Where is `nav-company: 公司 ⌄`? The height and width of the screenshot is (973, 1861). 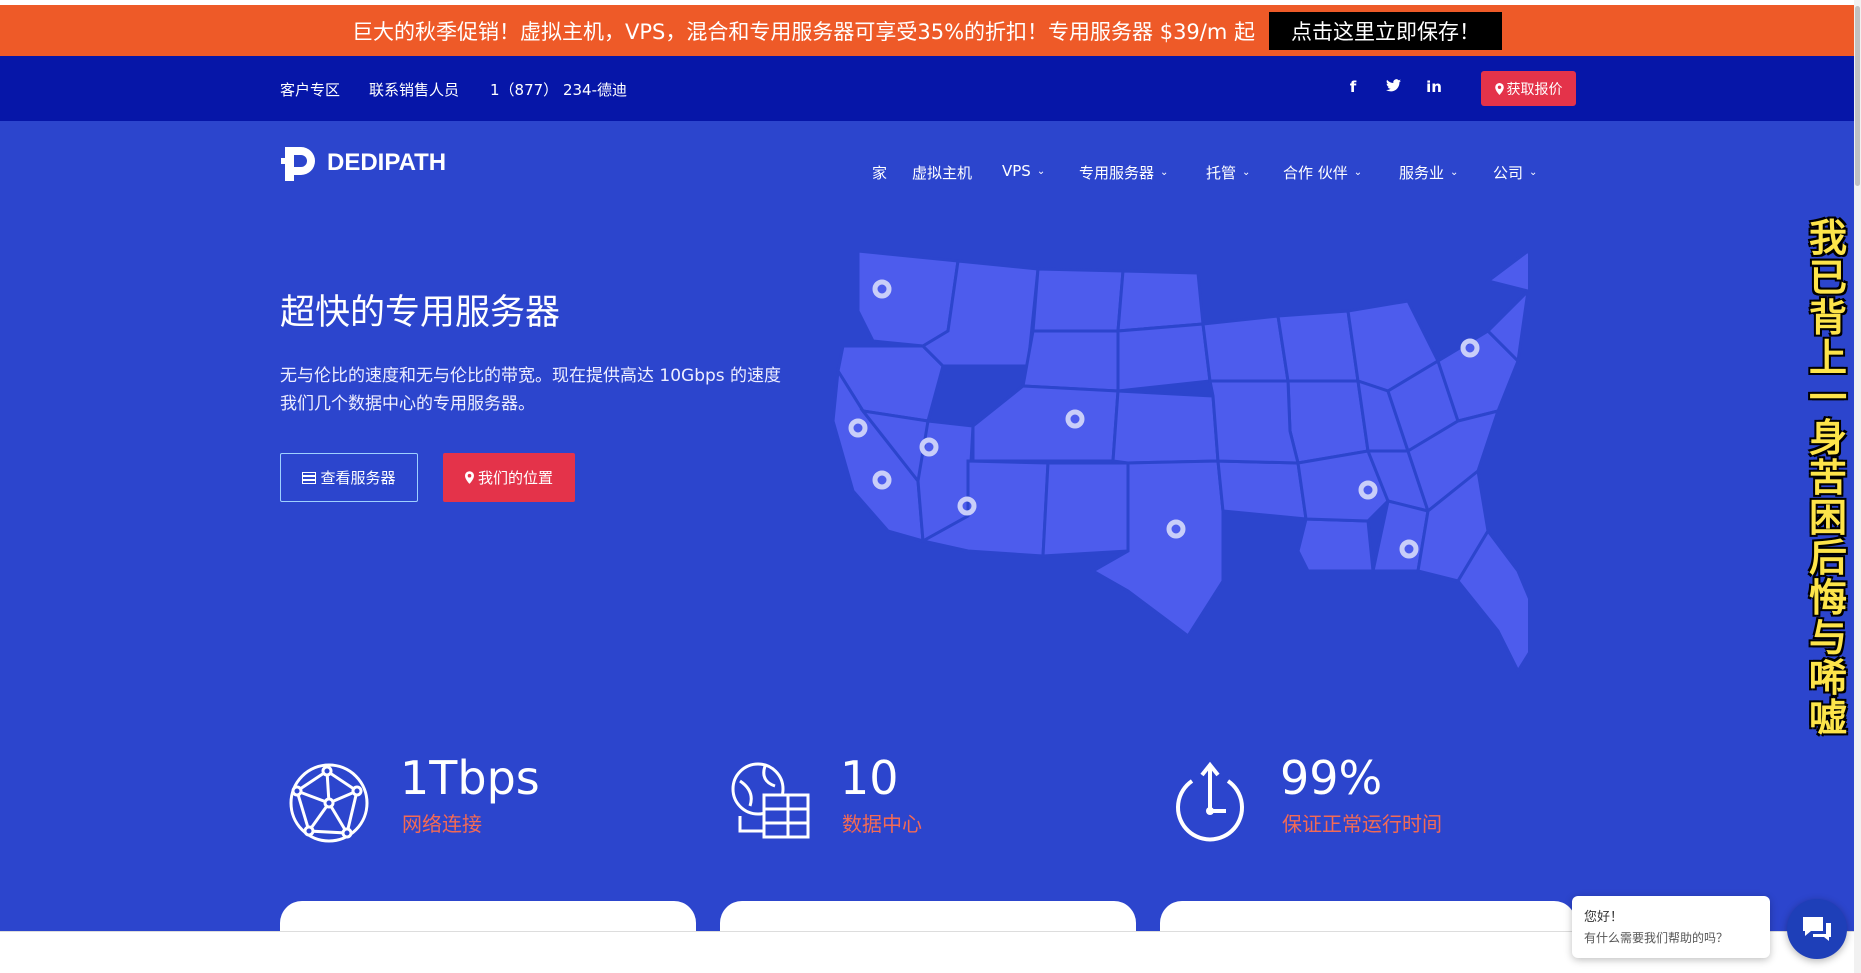
nav-company: 公司 ⌄ is located at coordinates (1515, 172).